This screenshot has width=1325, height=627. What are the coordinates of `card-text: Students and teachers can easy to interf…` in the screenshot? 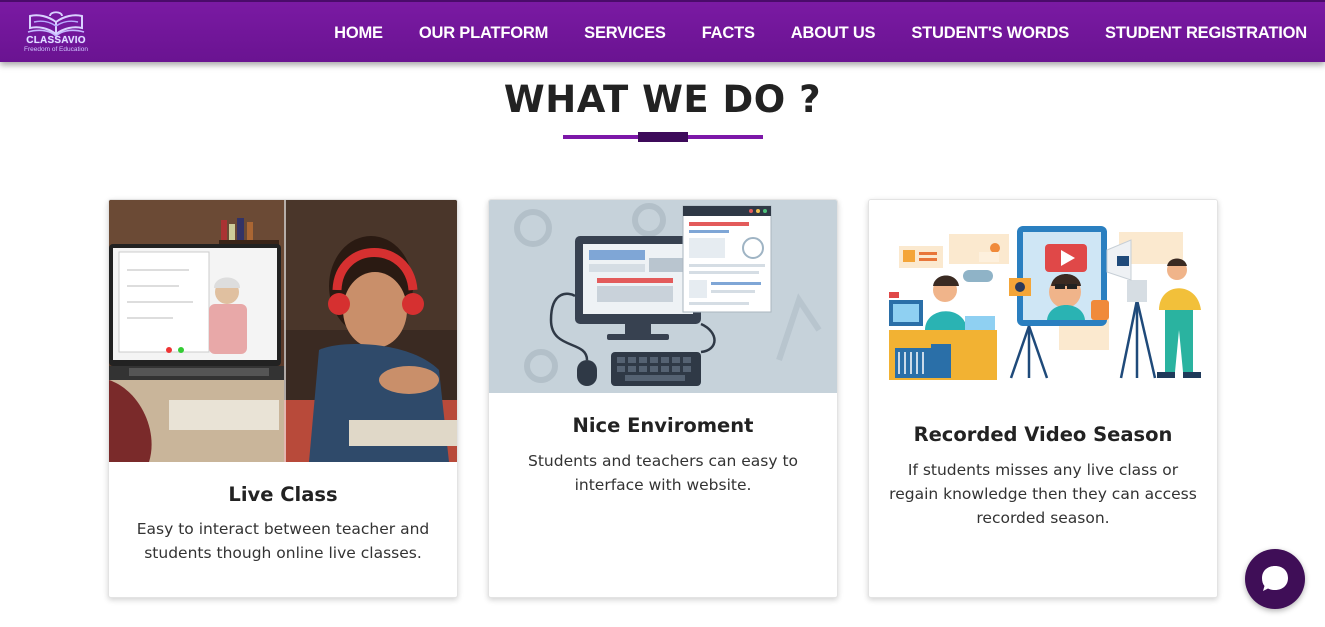 It's located at (663, 473).